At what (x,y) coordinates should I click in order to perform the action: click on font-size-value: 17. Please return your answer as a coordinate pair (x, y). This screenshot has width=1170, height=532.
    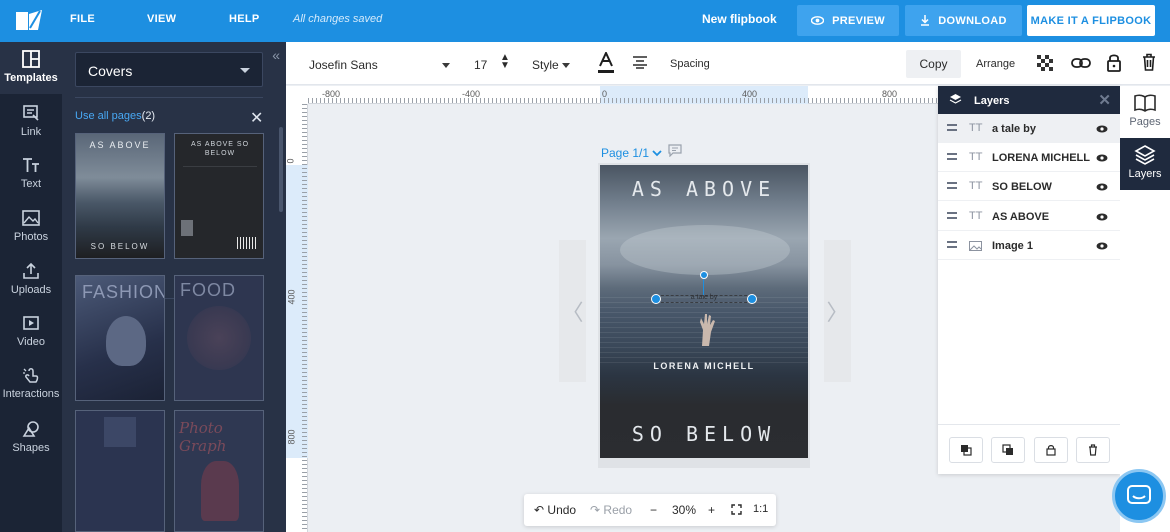
    Looking at the image, I should click on (480, 65).